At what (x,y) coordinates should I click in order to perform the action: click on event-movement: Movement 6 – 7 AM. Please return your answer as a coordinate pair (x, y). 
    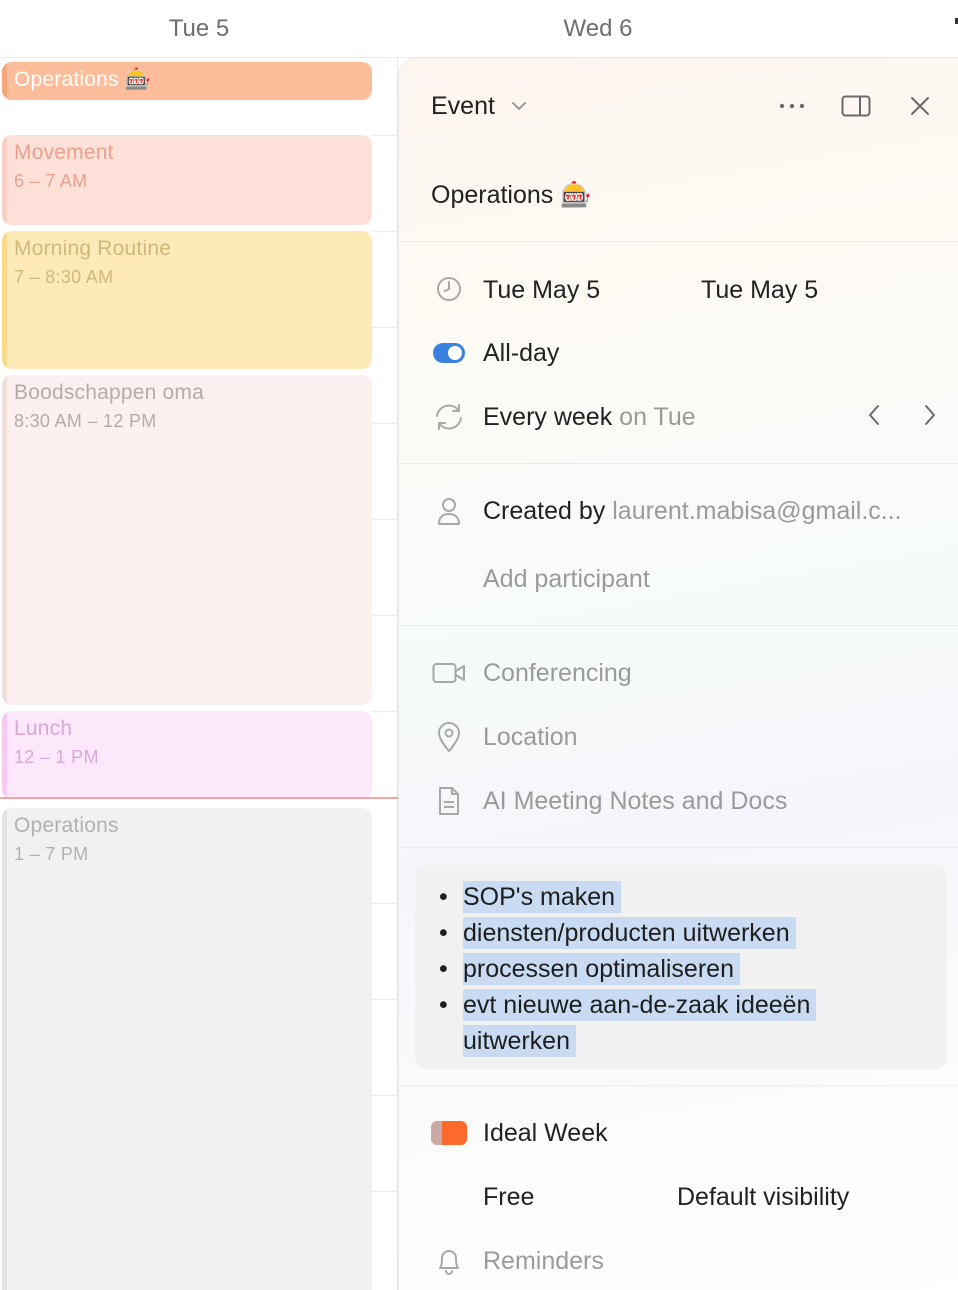
    Looking at the image, I should click on (187, 180).